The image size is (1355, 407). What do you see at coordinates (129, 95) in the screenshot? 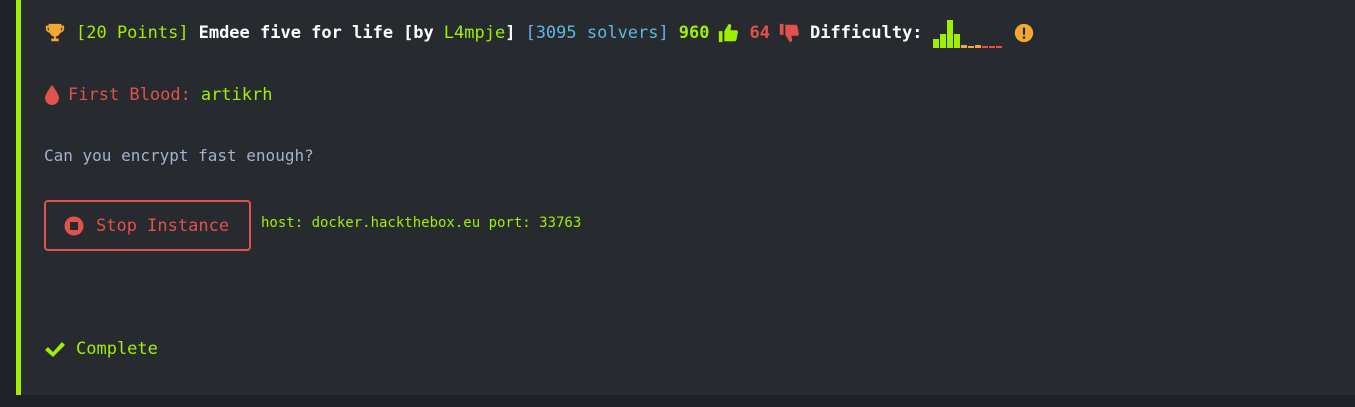
I see `first-blood-label: First Blood:` at bounding box center [129, 95].